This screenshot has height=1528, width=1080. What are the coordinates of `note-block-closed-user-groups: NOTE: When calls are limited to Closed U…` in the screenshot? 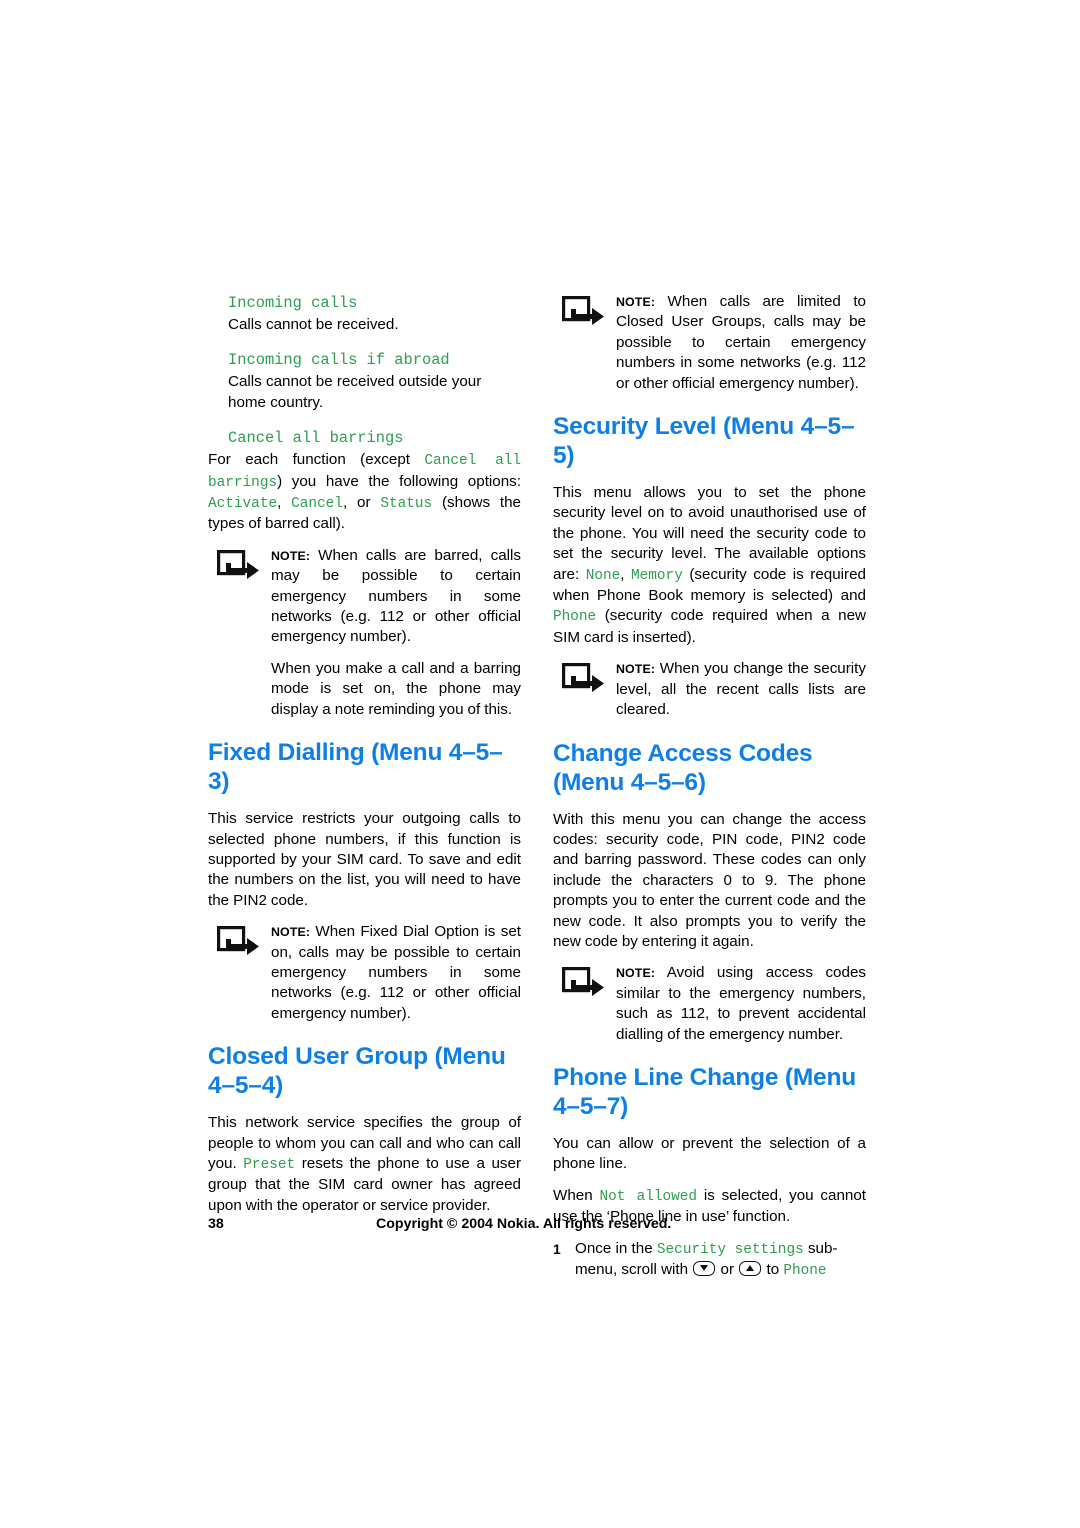 It's located at (709, 343).